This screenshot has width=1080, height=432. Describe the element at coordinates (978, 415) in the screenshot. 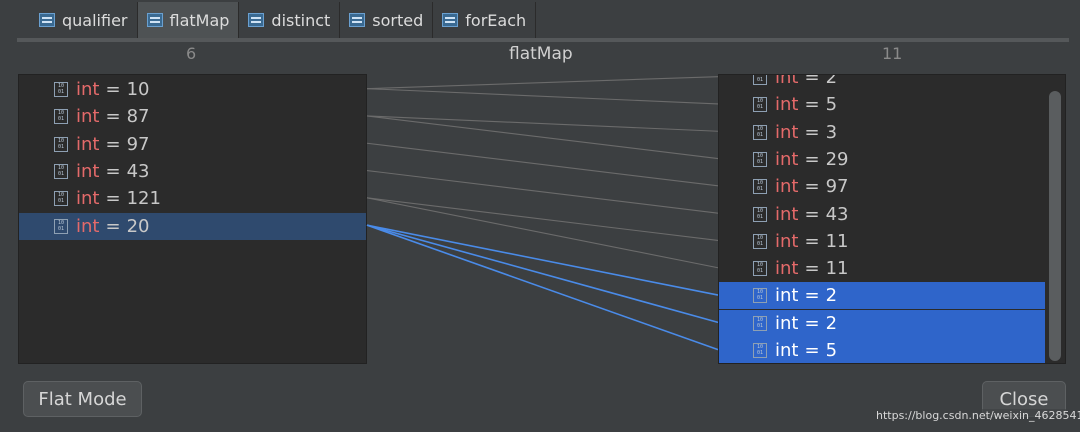

I see `watermark-text: https://blog.csdn.net/weixin_46285416` at that location.